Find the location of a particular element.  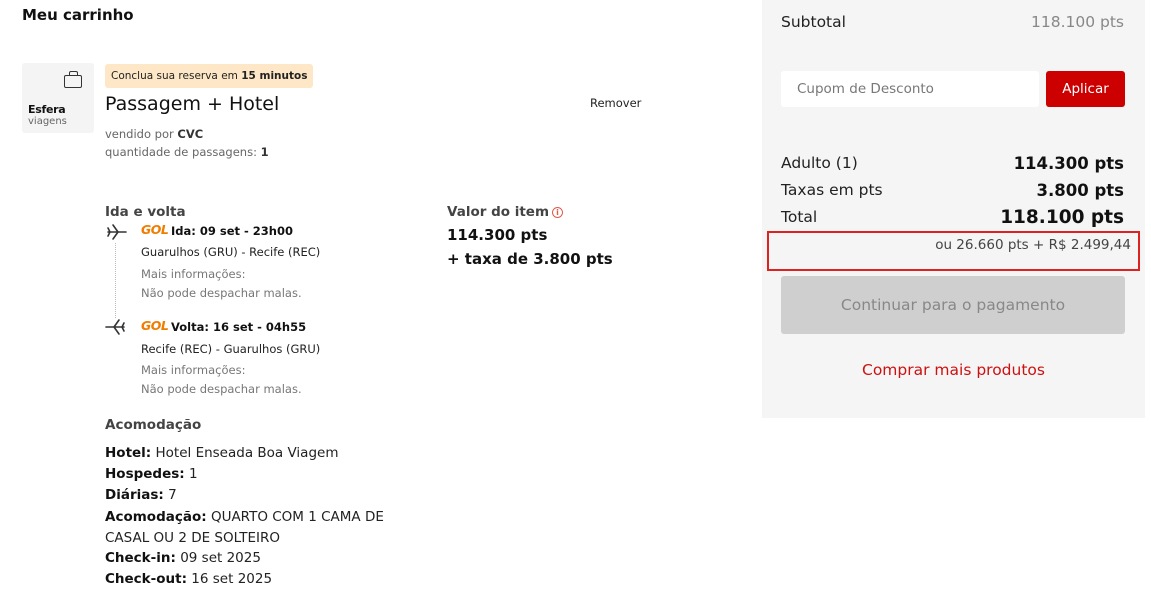

item-value-tax: + taxa de 3.800 pts is located at coordinates (530, 259).